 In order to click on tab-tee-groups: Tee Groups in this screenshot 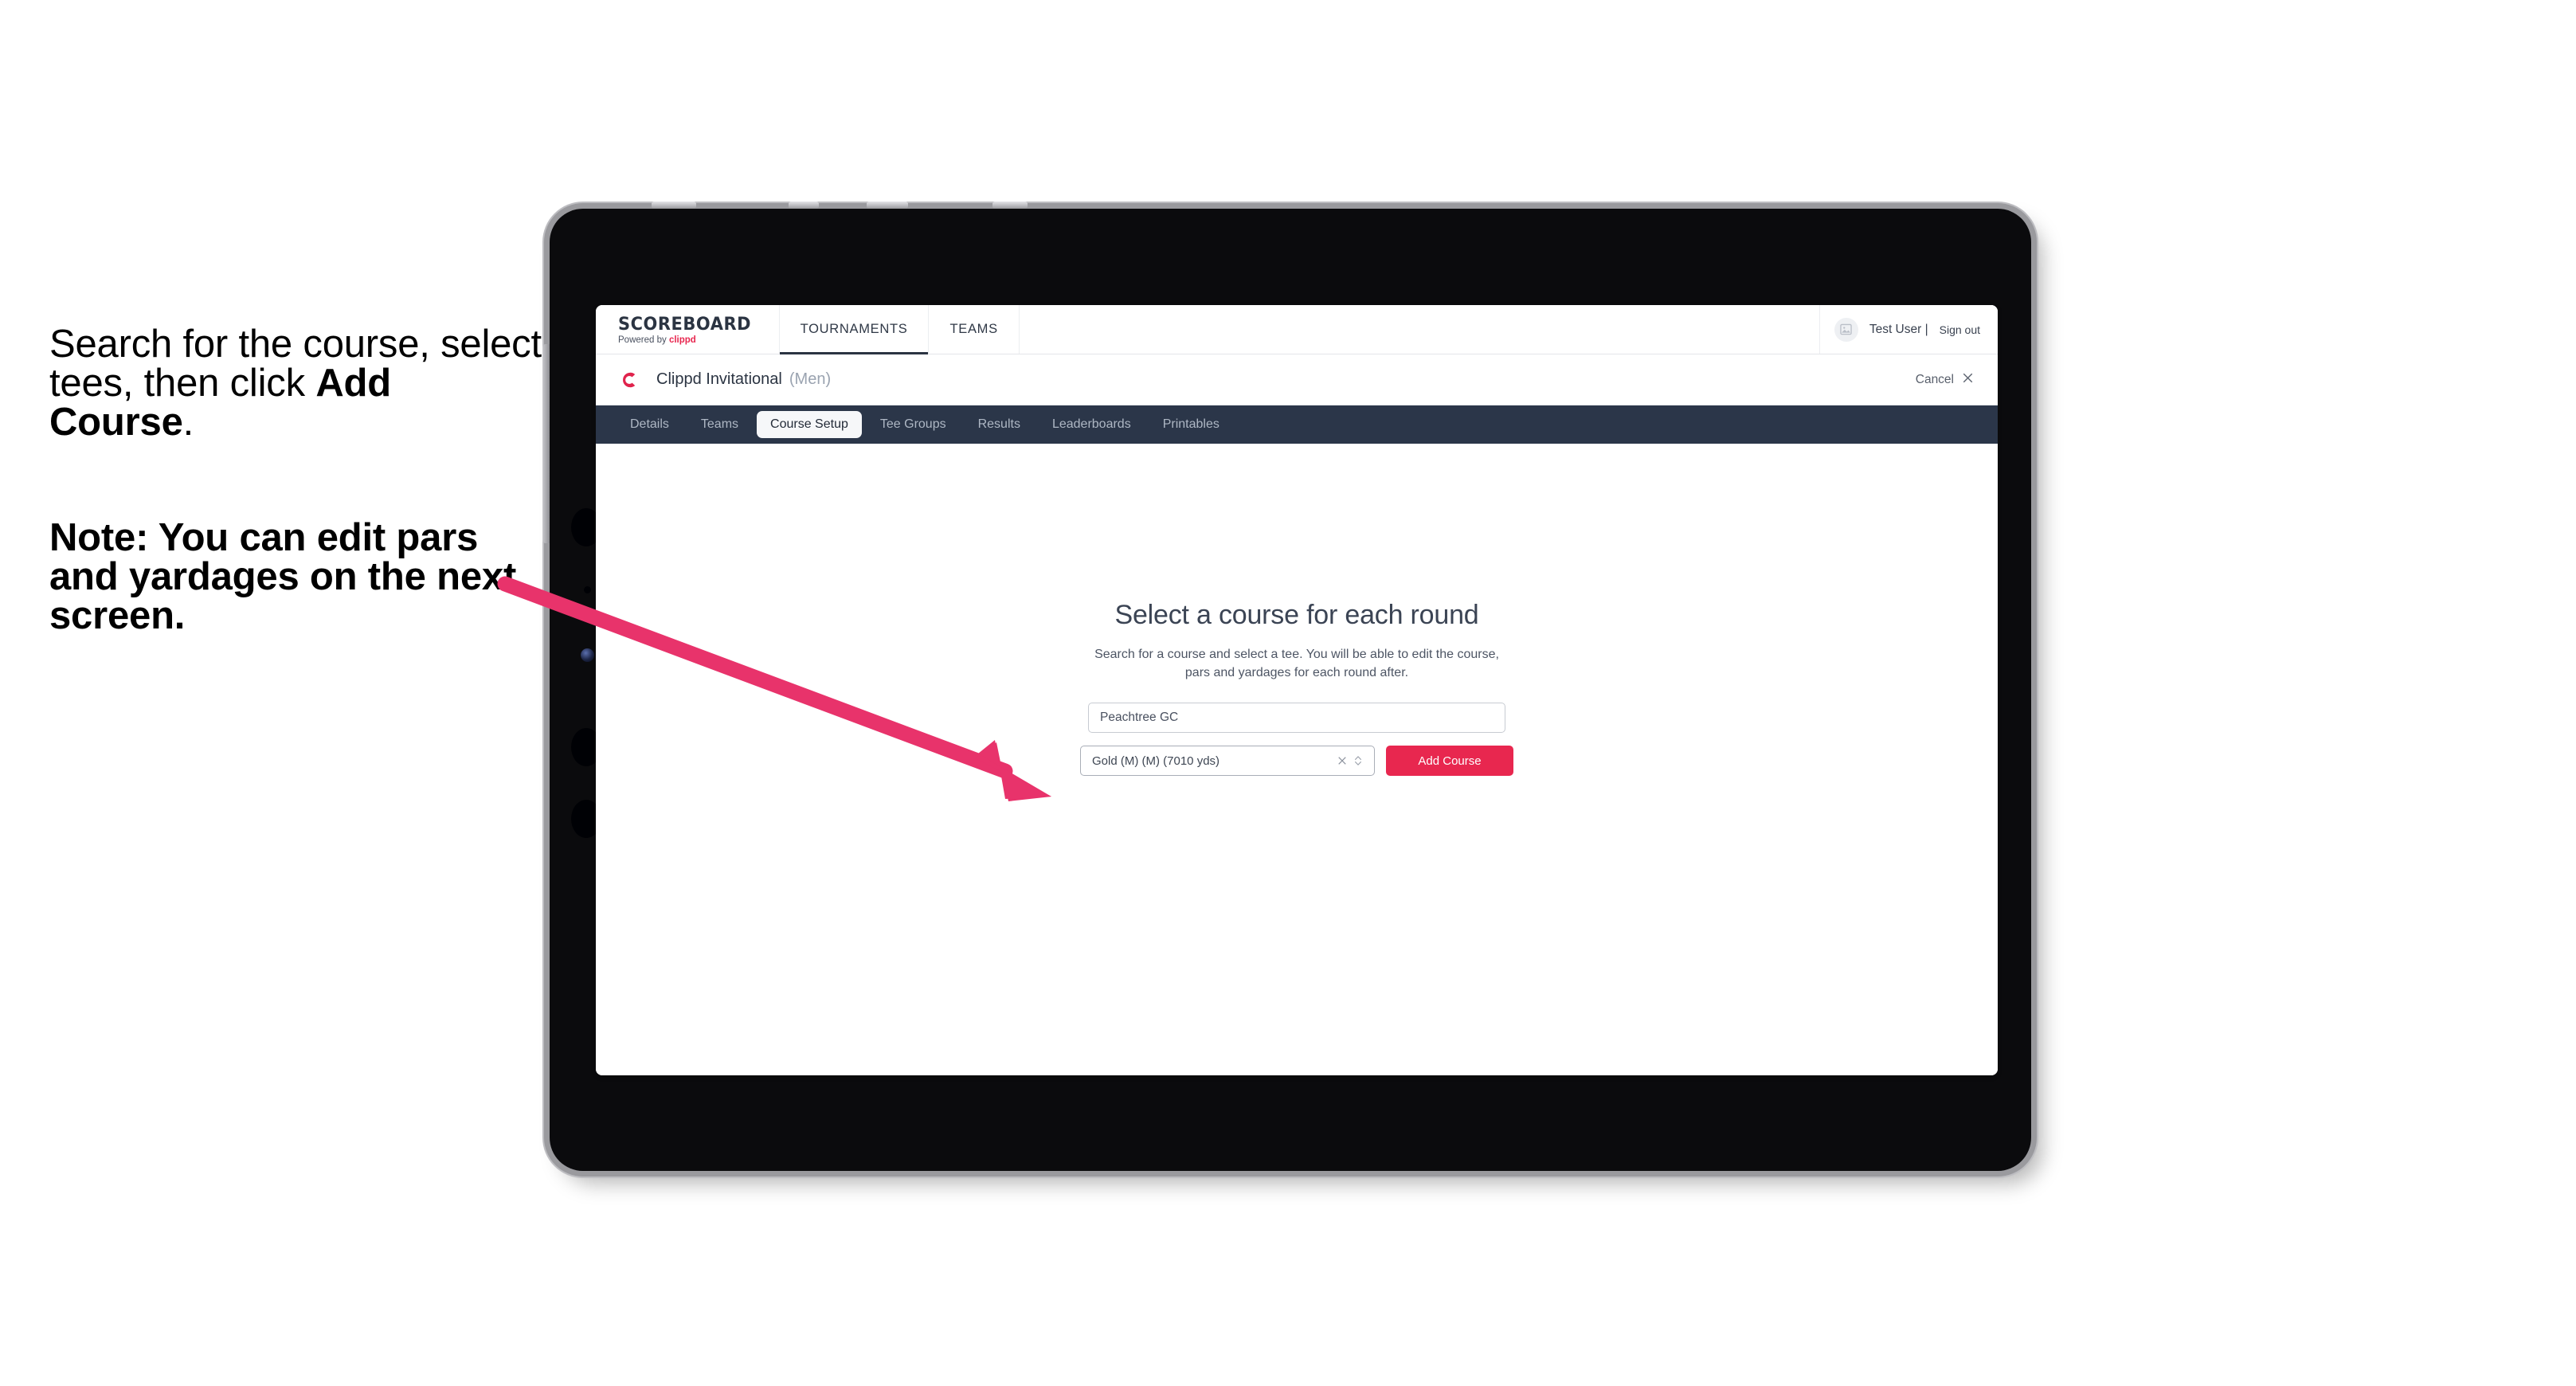, I will do `click(913, 424)`.